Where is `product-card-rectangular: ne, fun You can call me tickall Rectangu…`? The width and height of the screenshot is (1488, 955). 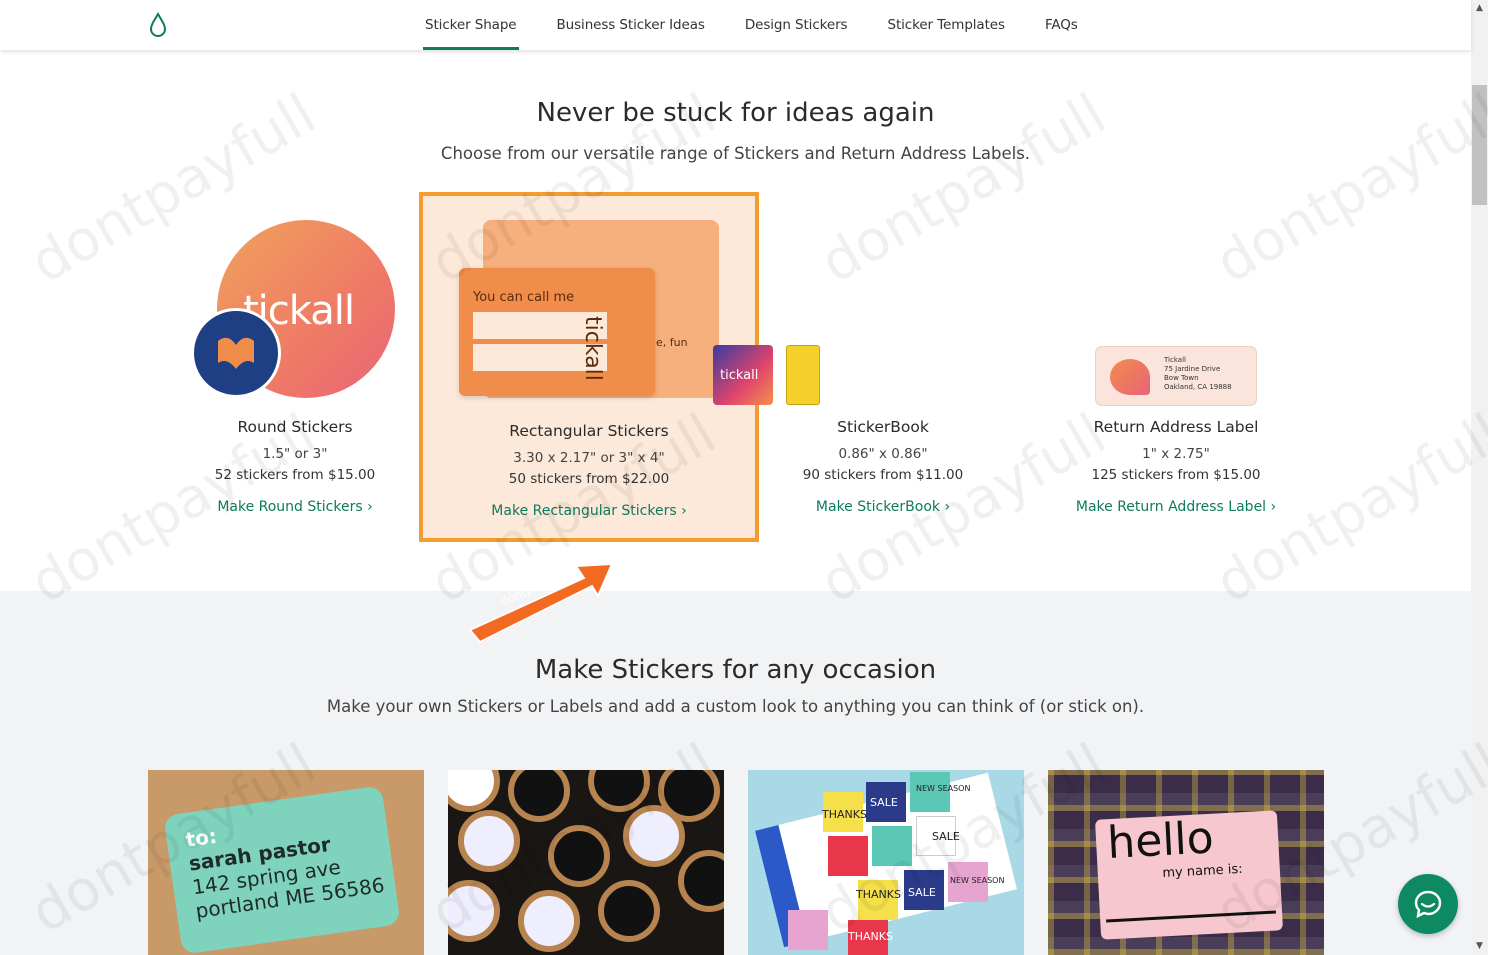 product-card-rectangular: ne, fun You can call me tickall Rectangu… is located at coordinates (589, 367).